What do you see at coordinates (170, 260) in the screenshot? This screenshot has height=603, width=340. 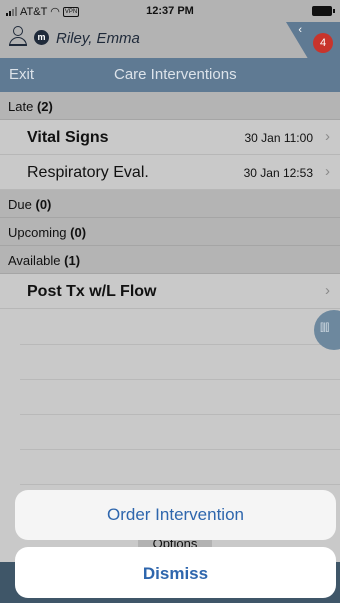 I see `section-available: Available (1)` at bounding box center [170, 260].